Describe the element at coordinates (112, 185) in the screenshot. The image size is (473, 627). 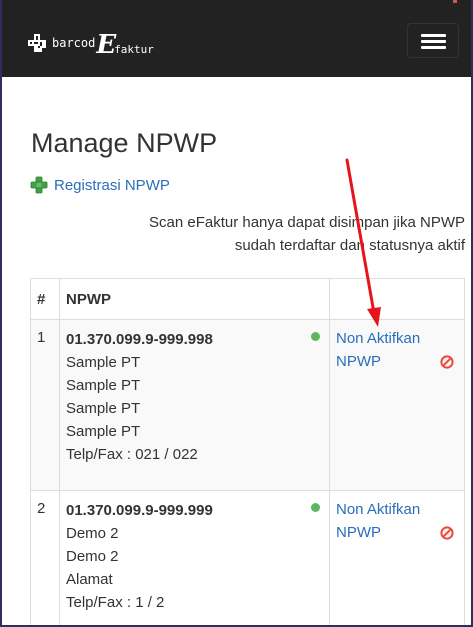
I see `register-npwp-label: Registrasi NPWP` at that location.